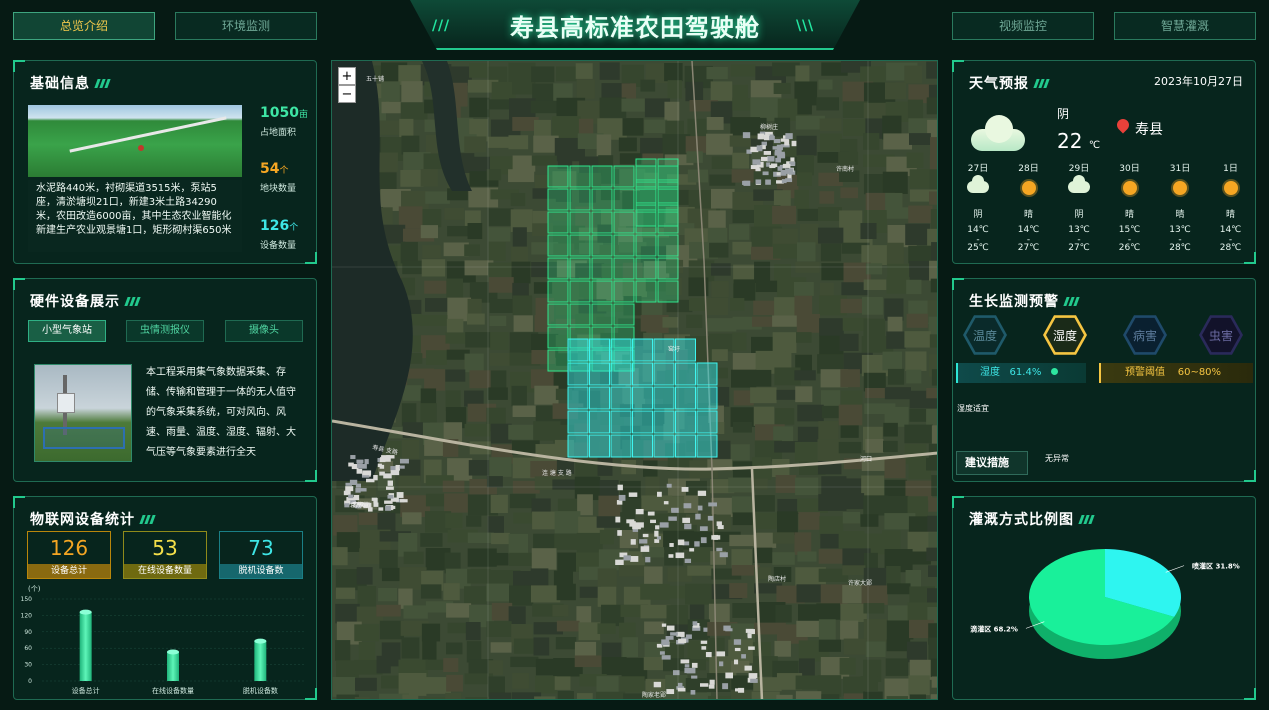 The height and width of the screenshot is (710, 1269). Describe the element at coordinates (1185, 26) in the screenshot. I see `nav-irrigation: 智慧灌溉` at that location.